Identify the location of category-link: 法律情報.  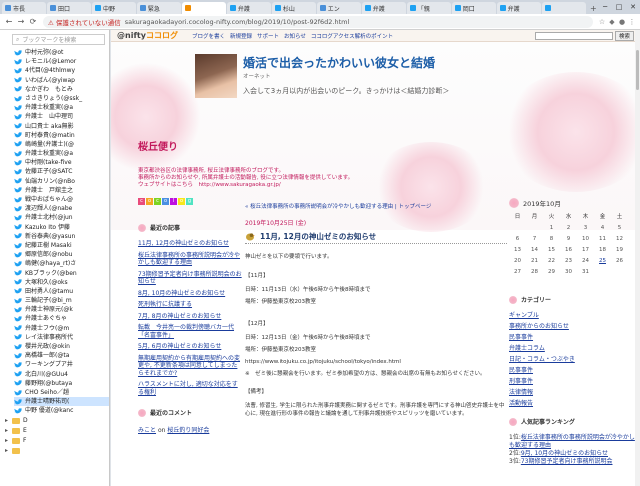
(574, 392).